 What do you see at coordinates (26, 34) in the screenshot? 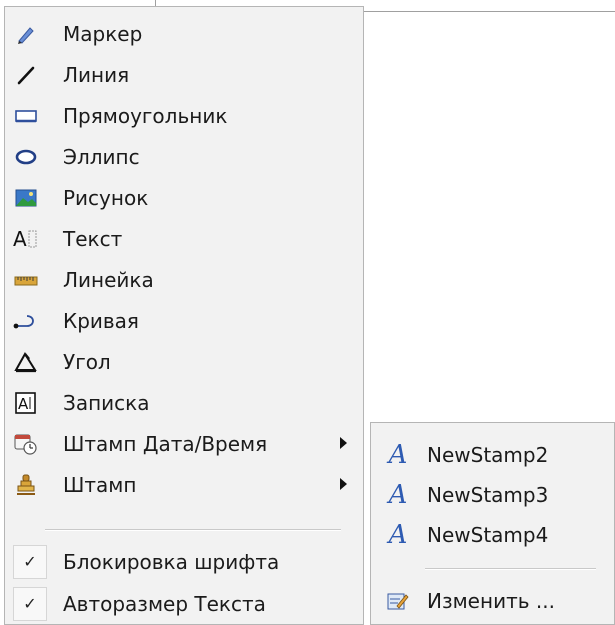
I see `marker-icon` at bounding box center [26, 34].